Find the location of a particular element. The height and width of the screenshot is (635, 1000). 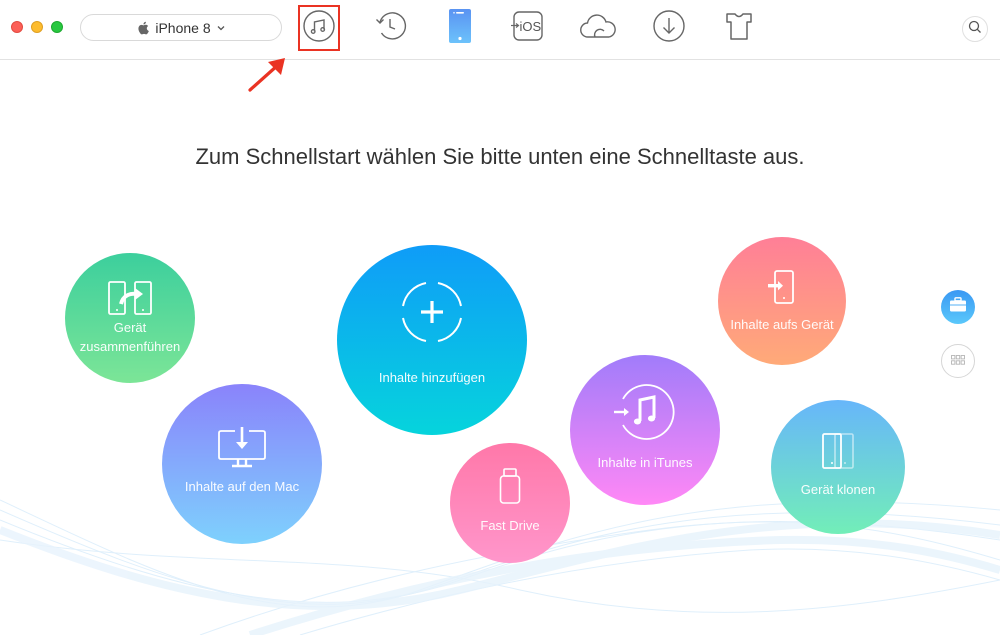

toolbox-button is located at coordinates (958, 307).